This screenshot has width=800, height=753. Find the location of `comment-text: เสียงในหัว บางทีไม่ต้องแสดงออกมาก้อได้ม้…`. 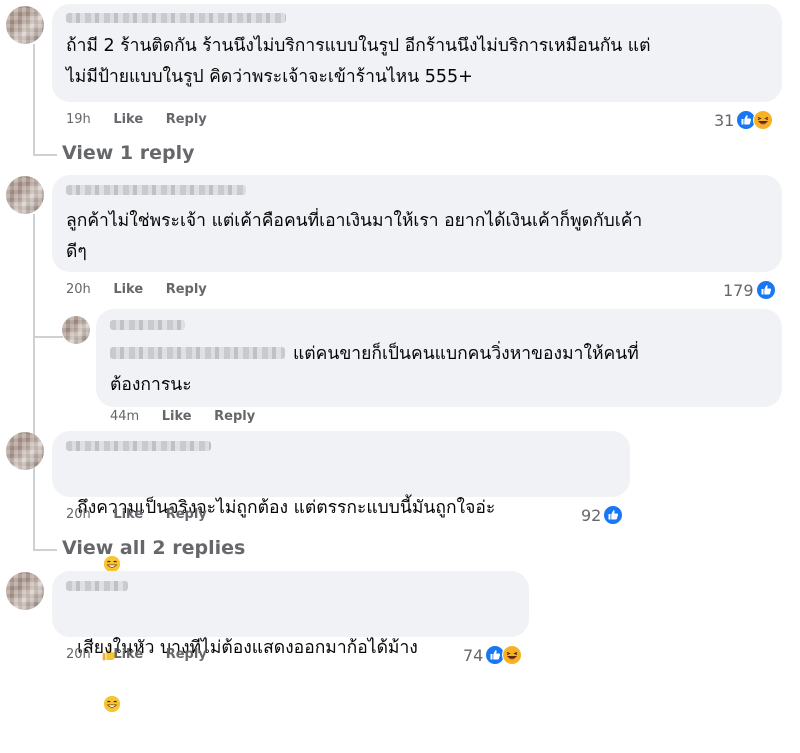

comment-text: เสียงในหัว บางทีไม่ต้องแสดงออกมาก้อได้ม้… is located at coordinates (242, 678).